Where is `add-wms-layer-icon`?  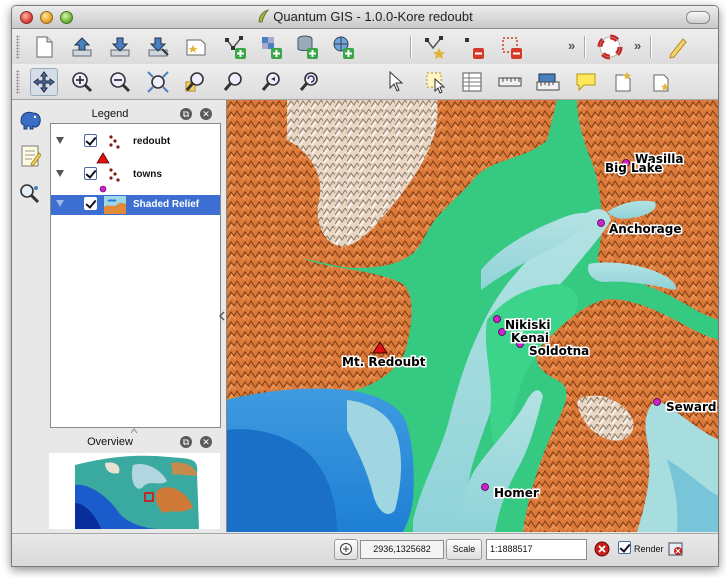 add-wms-layer-icon is located at coordinates (344, 47).